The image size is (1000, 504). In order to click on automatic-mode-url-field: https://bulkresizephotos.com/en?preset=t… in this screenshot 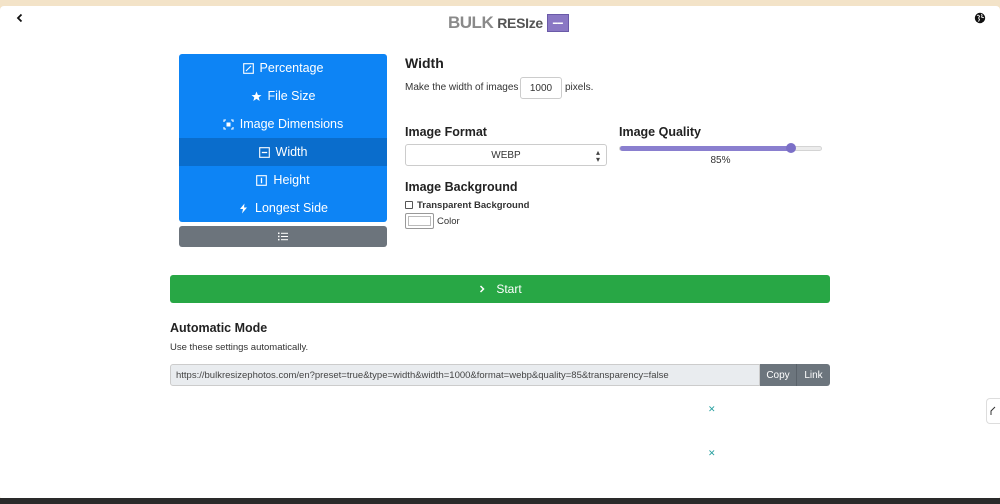, I will do `click(465, 375)`.